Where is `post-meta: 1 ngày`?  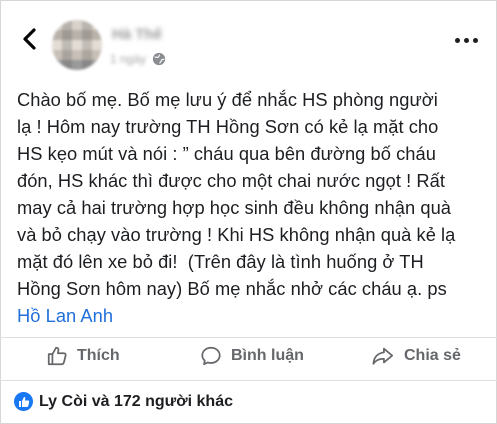
post-meta: 1 ngày is located at coordinates (138, 59).